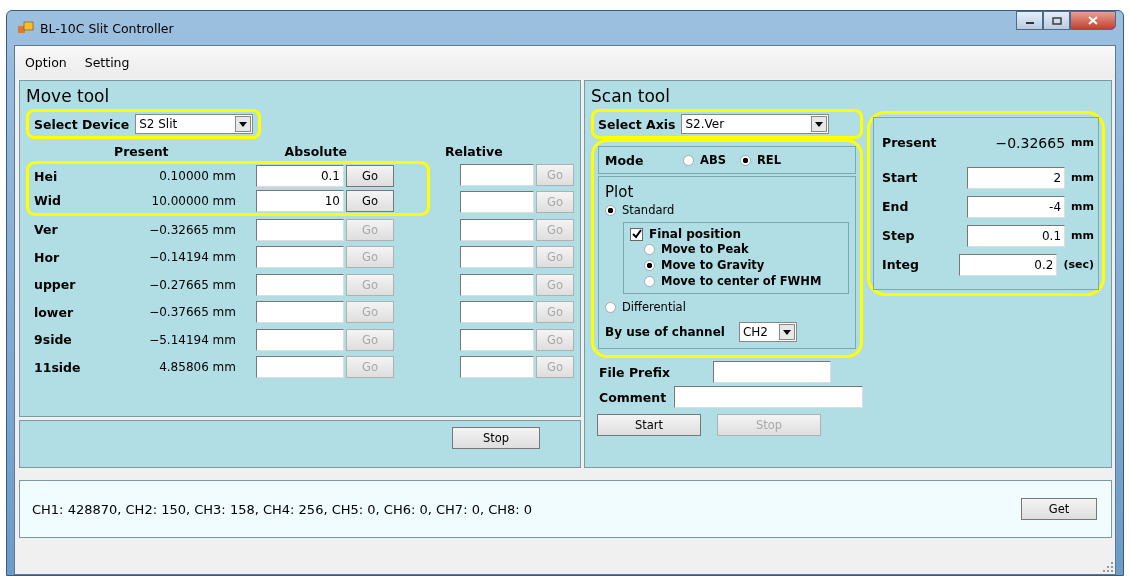 Image resolution: width=1130 pixels, height=576 pixels. I want to click on present-value: 4.85806 mm, so click(197, 367).